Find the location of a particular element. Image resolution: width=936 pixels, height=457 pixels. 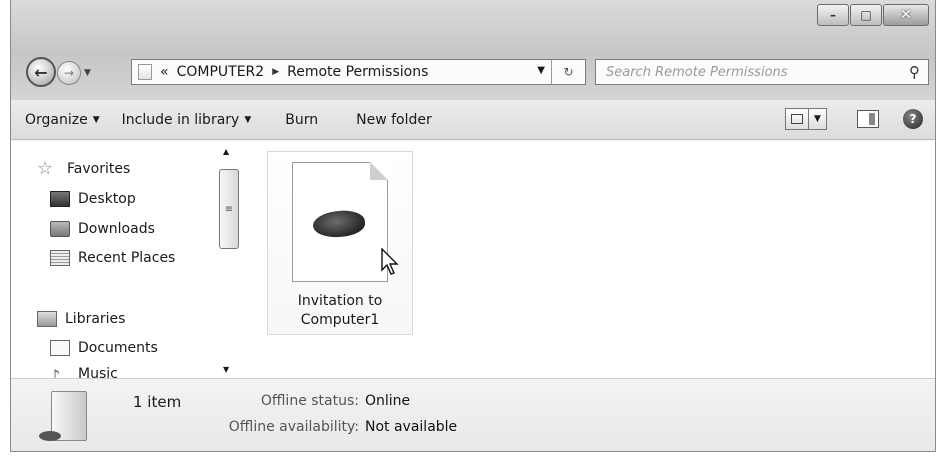

refresh-button: ↻ is located at coordinates (568, 72).